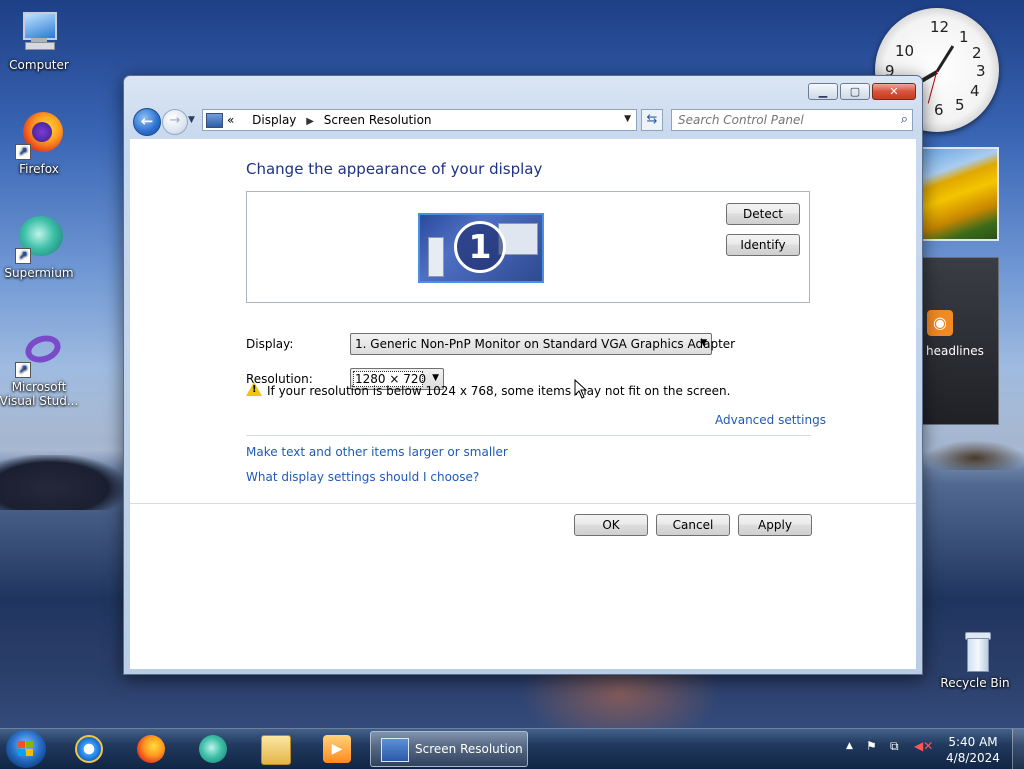 This screenshot has height=769, width=1024. Describe the element at coordinates (254, 389) in the screenshot. I see `warning-icon: !` at that location.